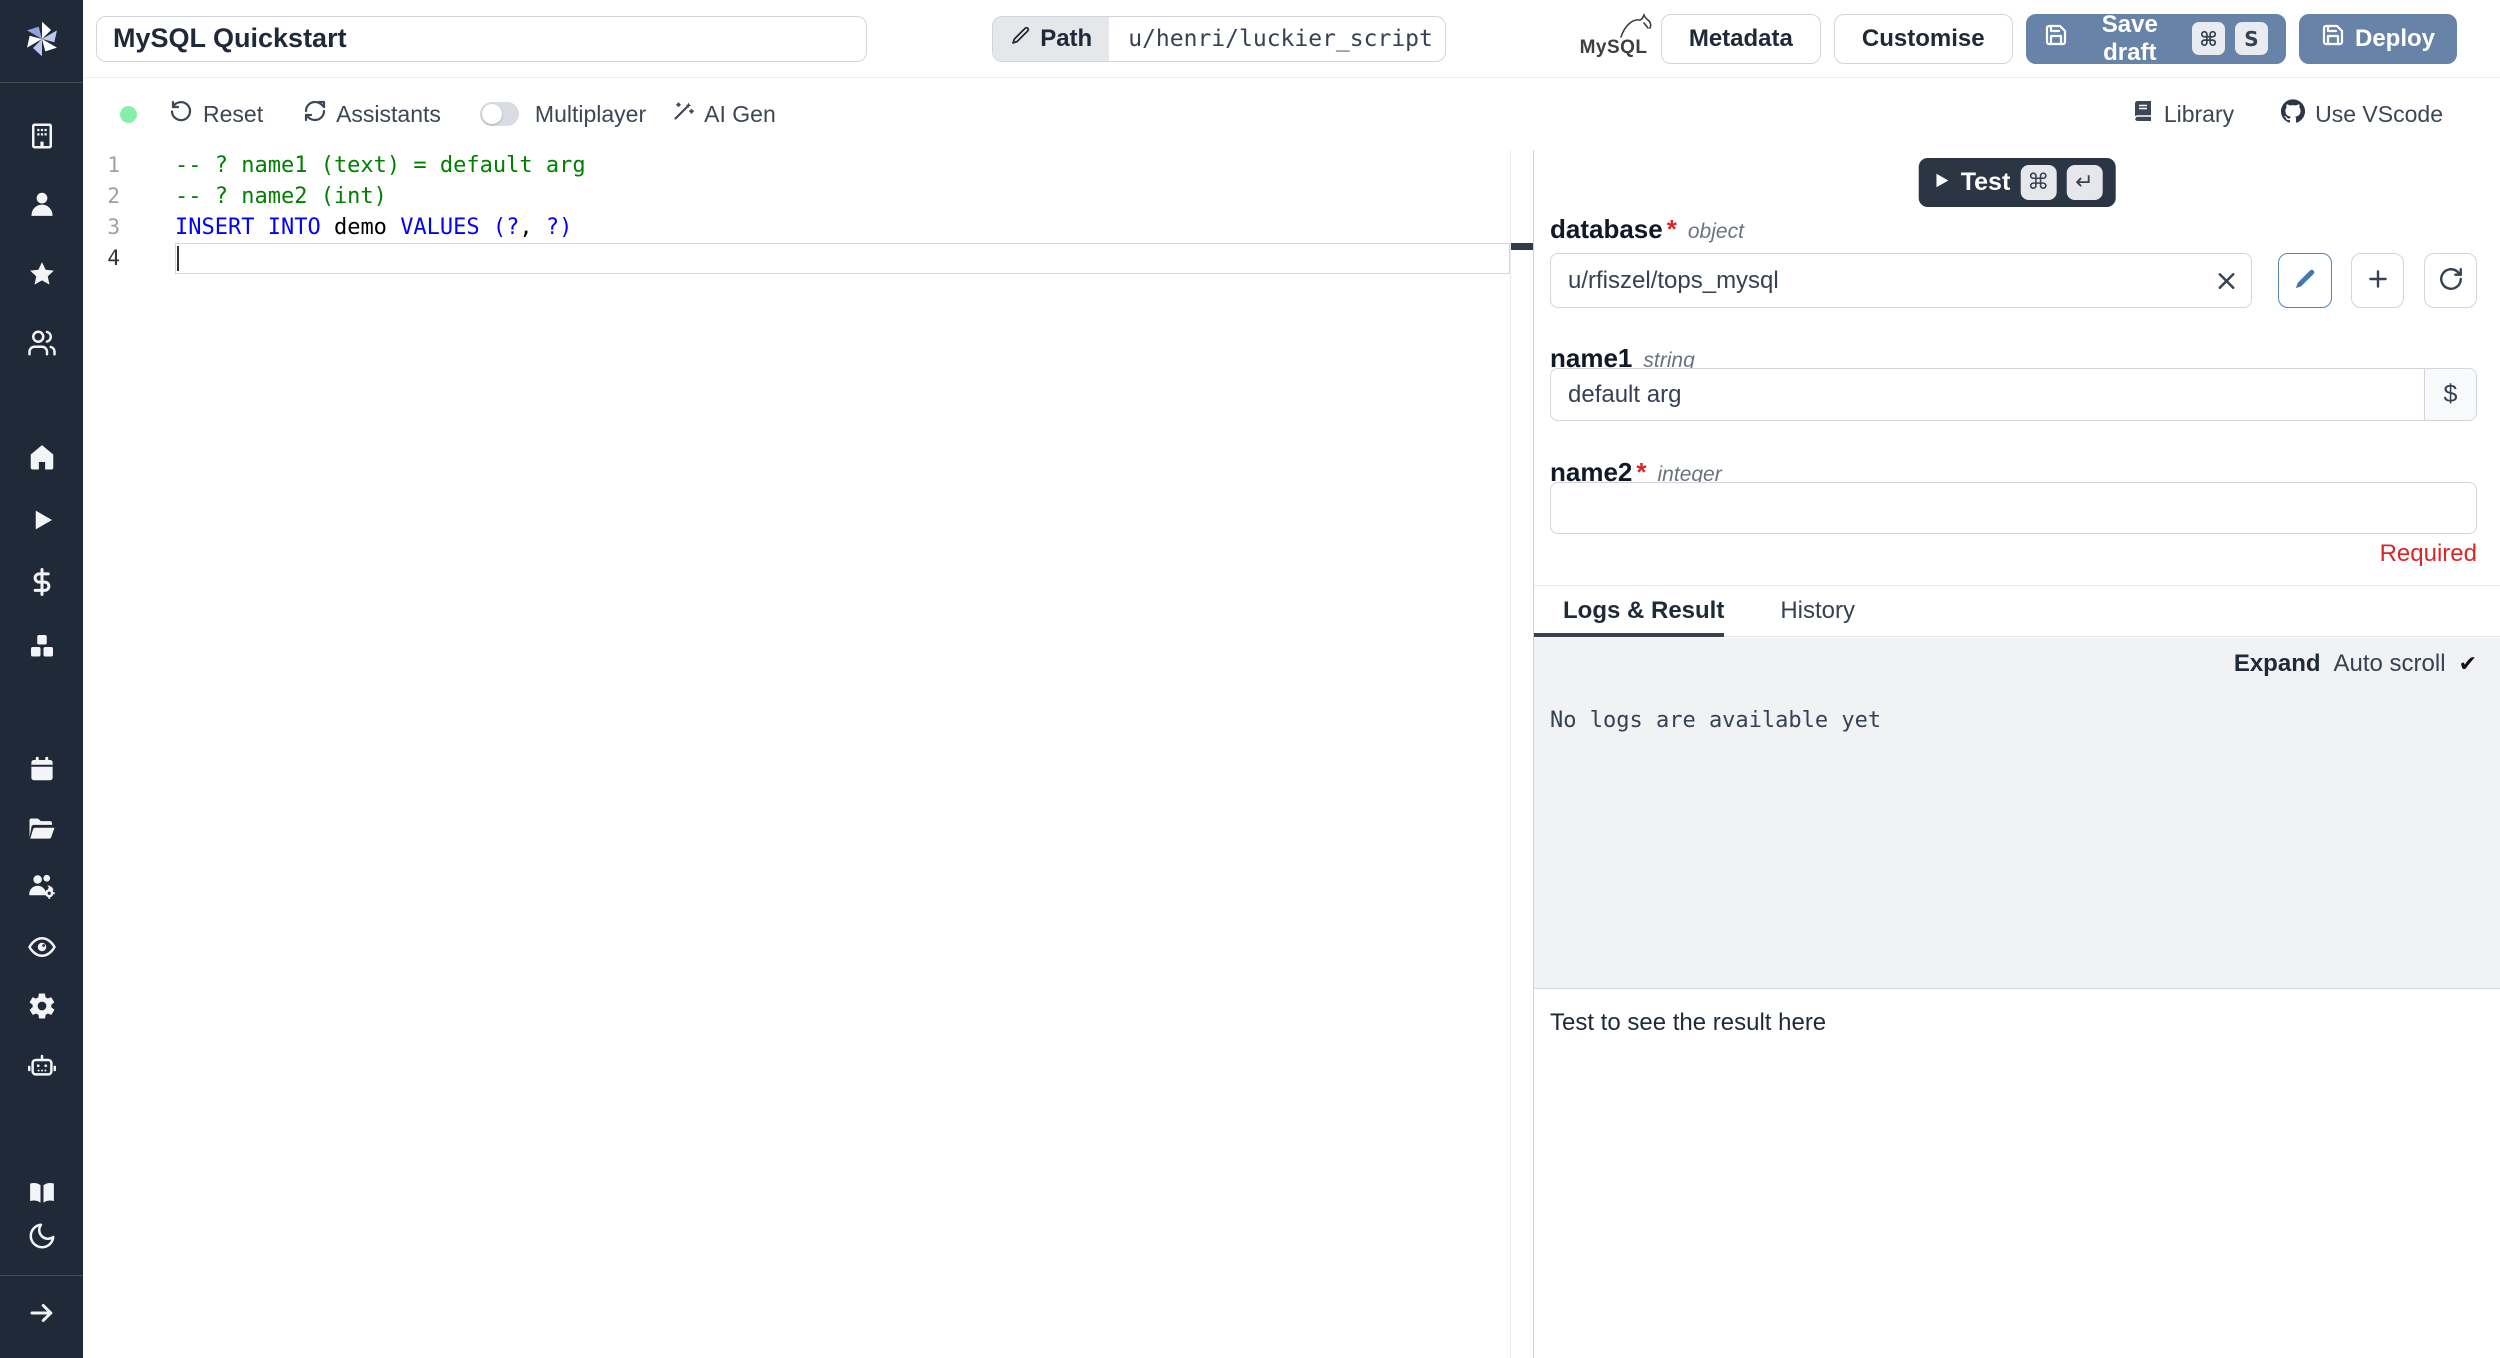 Image resolution: width=2500 pixels, height=1358 pixels. I want to click on tab-logs-result: Logs & Result, so click(1643, 611).